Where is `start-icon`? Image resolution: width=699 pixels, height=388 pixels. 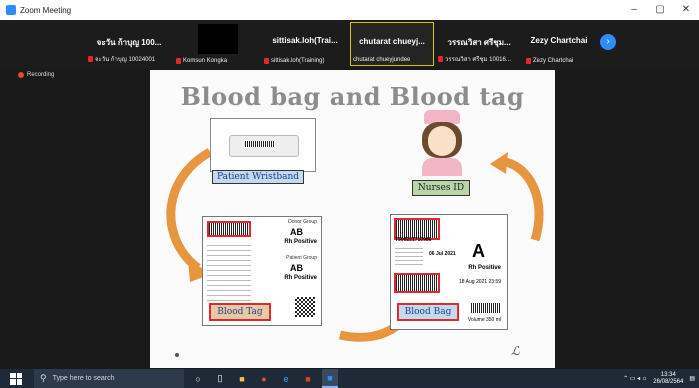
start-icon is located at coordinates (16, 378).